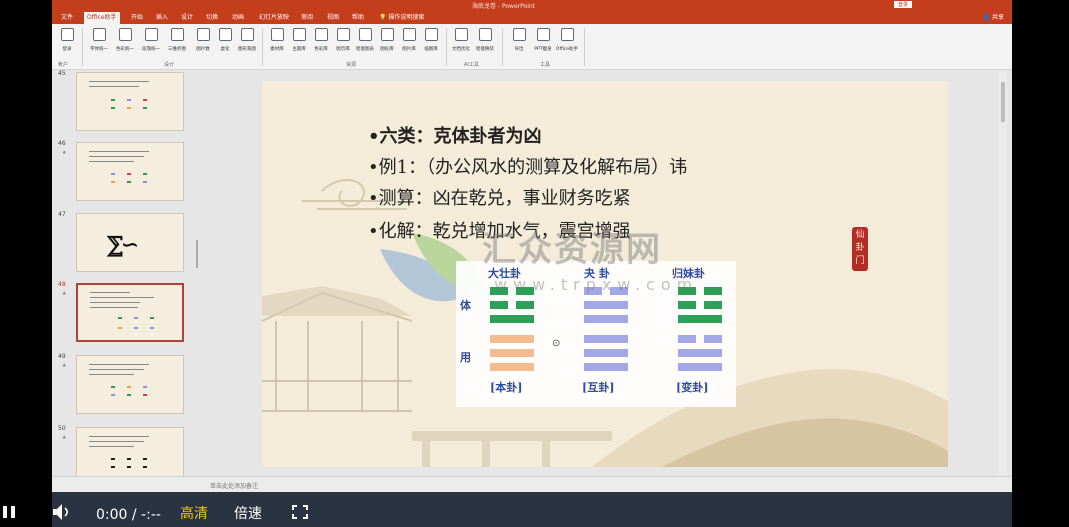  What do you see at coordinates (307, 18) in the screenshot?
I see `tab-review: 审阅` at bounding box center [307, 18].